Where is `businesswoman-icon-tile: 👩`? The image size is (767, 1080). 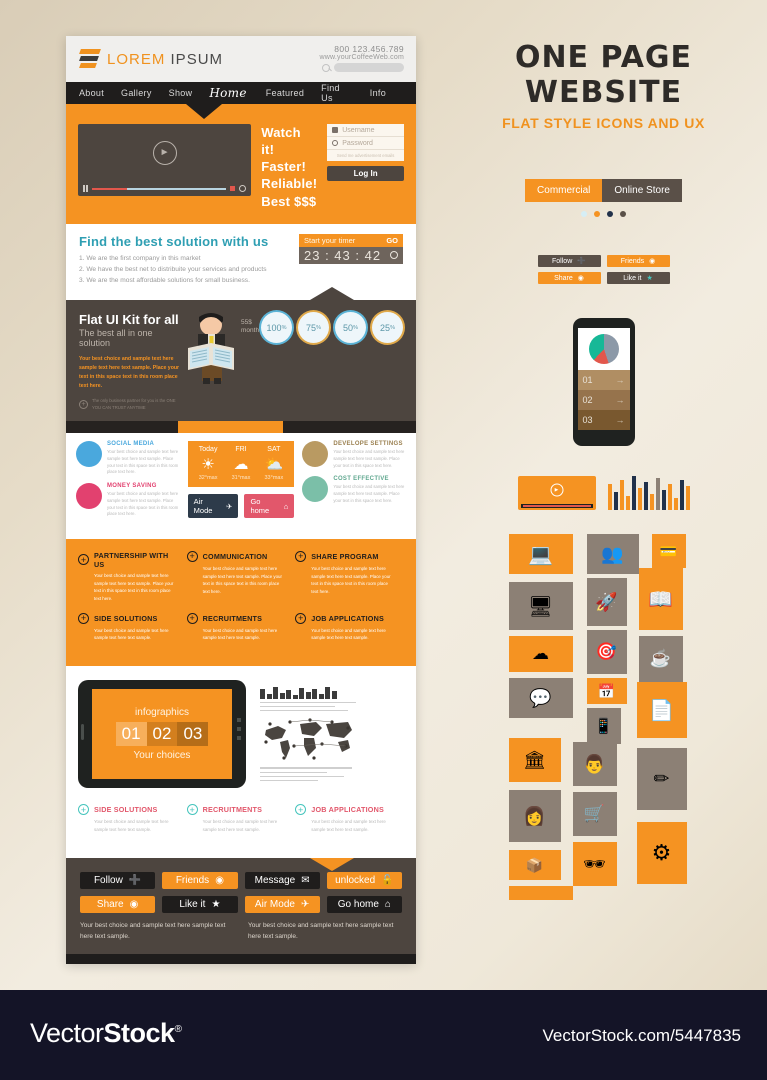 businesswoman-icon-tile: 👩 is located at coordinates (534, 816).